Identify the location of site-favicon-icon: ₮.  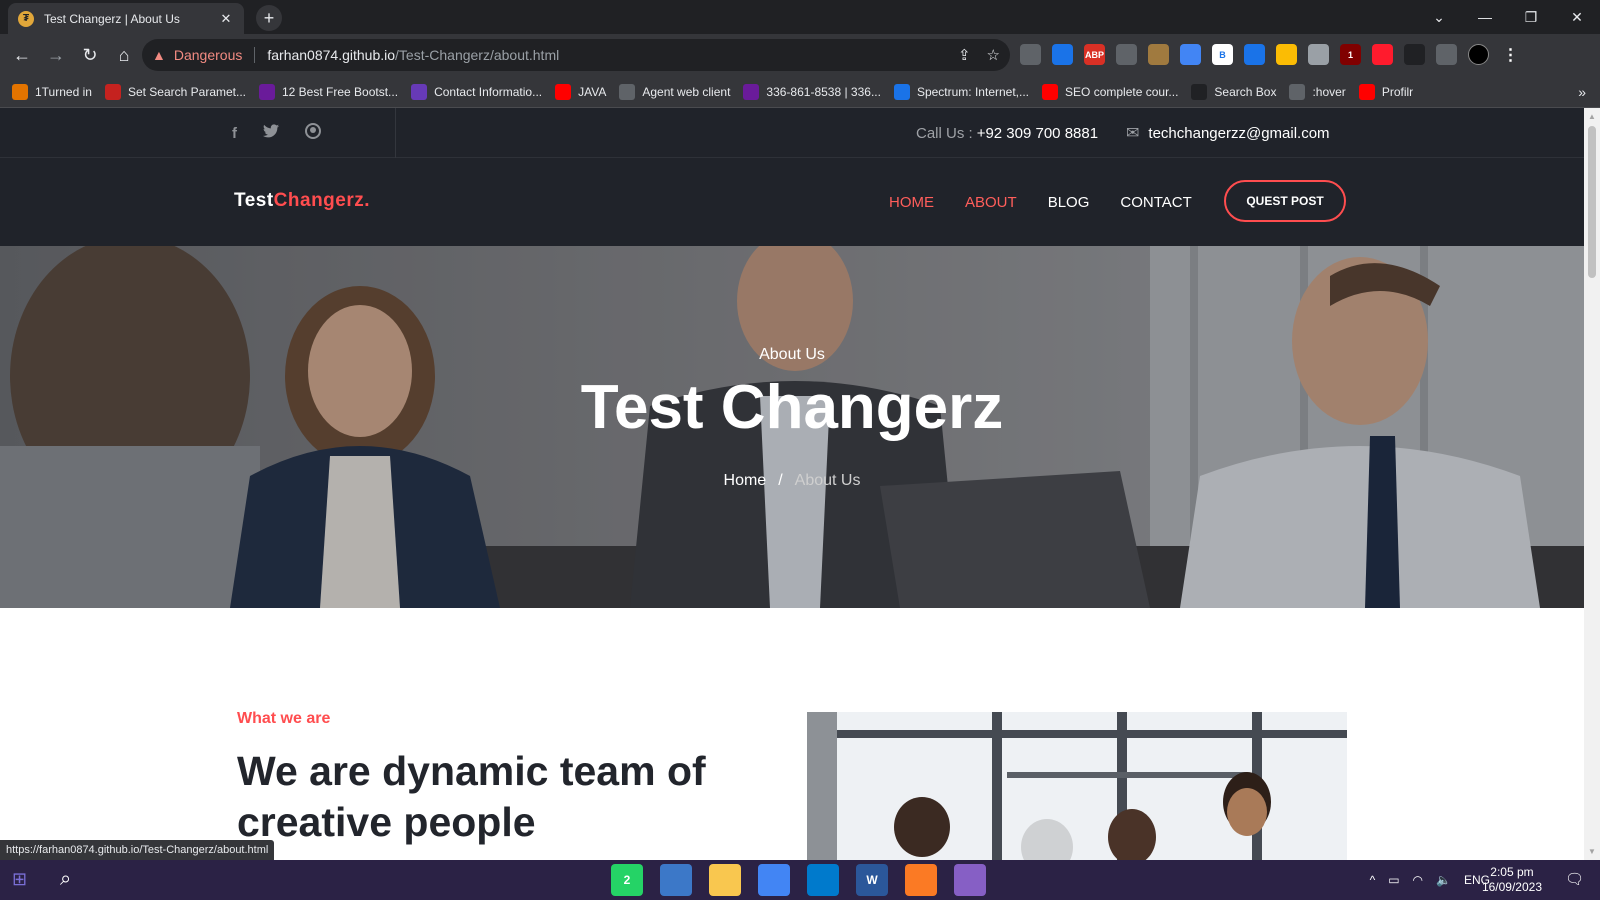
(26, 18).